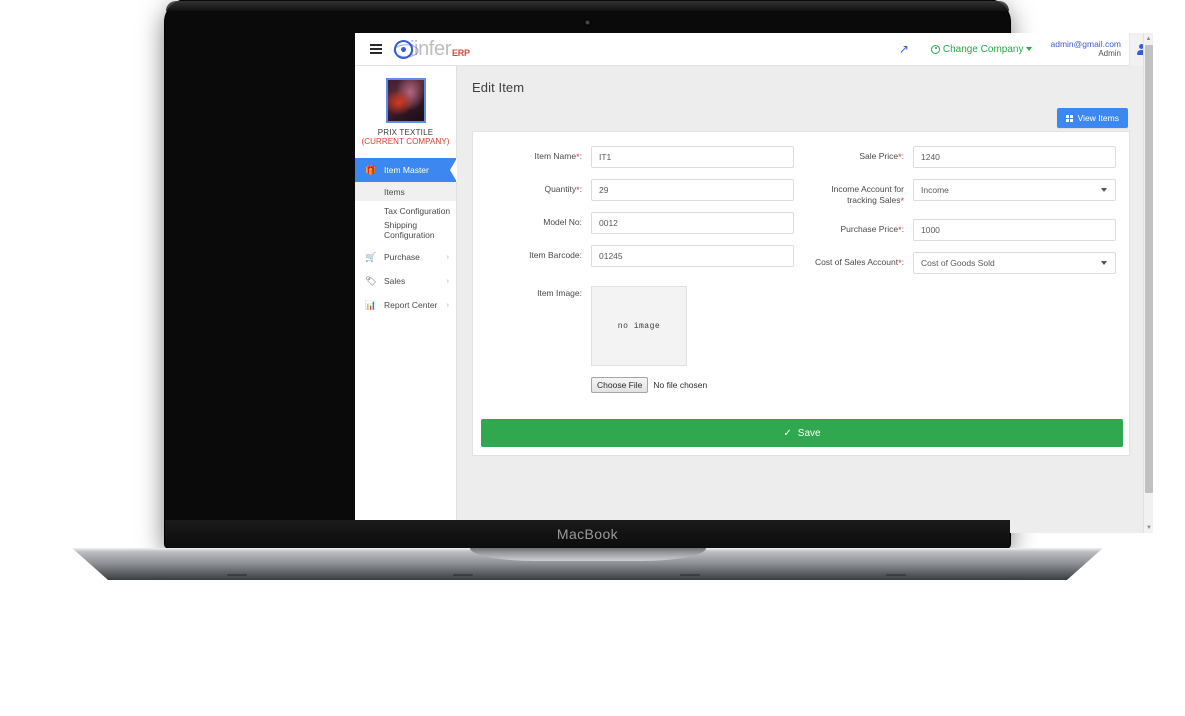 The height and width of the screenshot is (716, 1185). What do you see at coordinates (587, 554) in the screenshot?
I see `base-notch` at bounding box center [587, 554].